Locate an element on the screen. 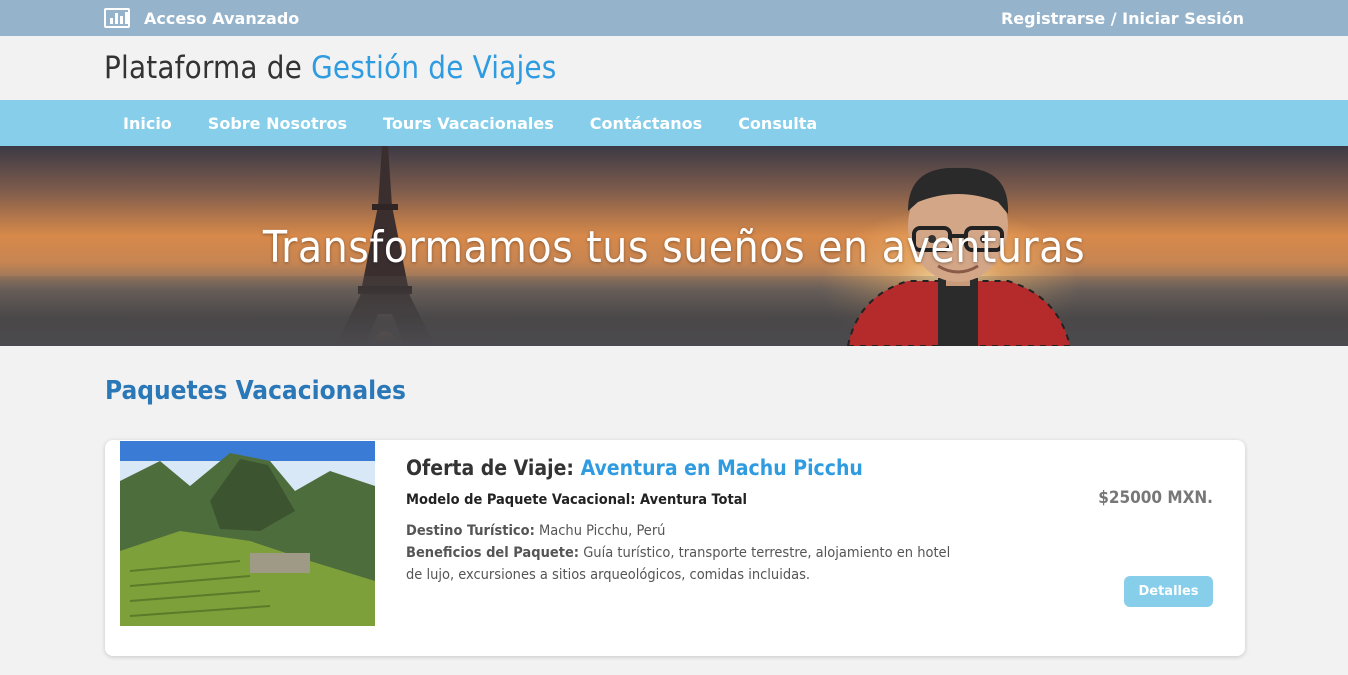 This screenshot has width=1348, height=675. hero-headline: Transformamos tus sueños en aventuras is located at coordinates (674, 247).